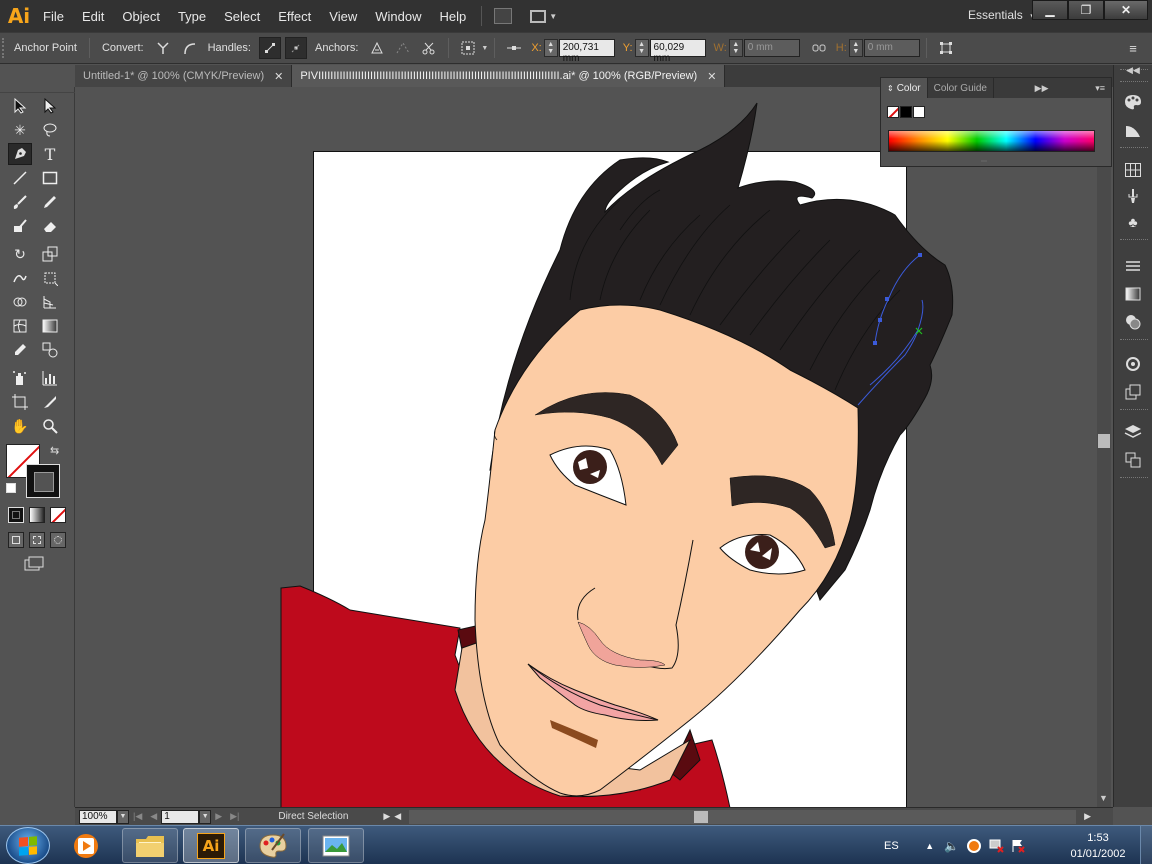 Image resolution: width=1152 pixels, height=864 pixels. What do you see at coordinates (677, 51) in the screenshot?
I see `y-field: 60,029 mm` at bounding box center [677, 51].